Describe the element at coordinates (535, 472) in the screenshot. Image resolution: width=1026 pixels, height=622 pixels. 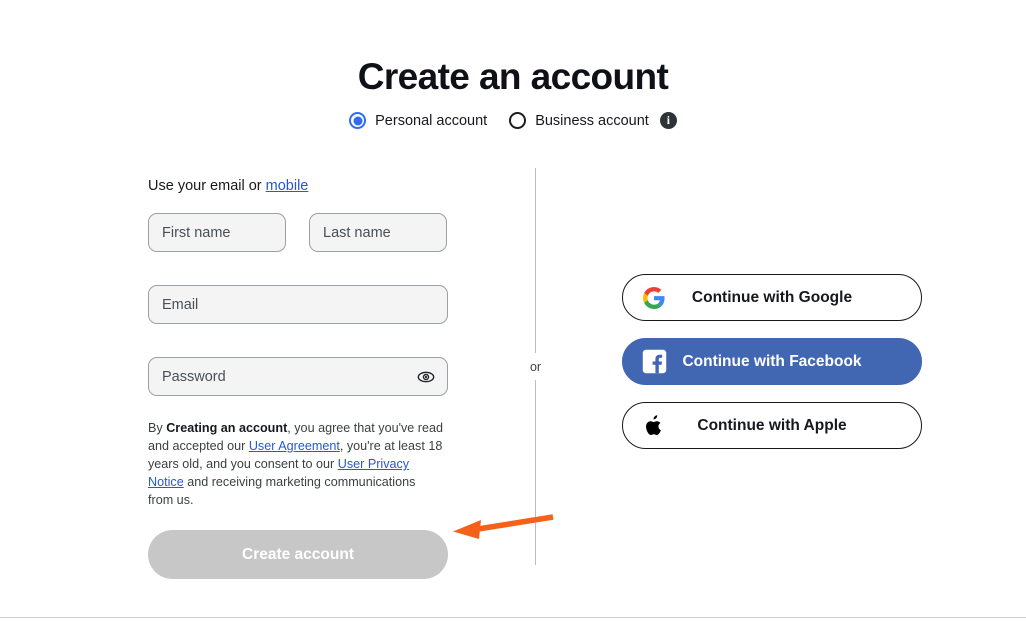
I see `divider-line-bottom` at that location.